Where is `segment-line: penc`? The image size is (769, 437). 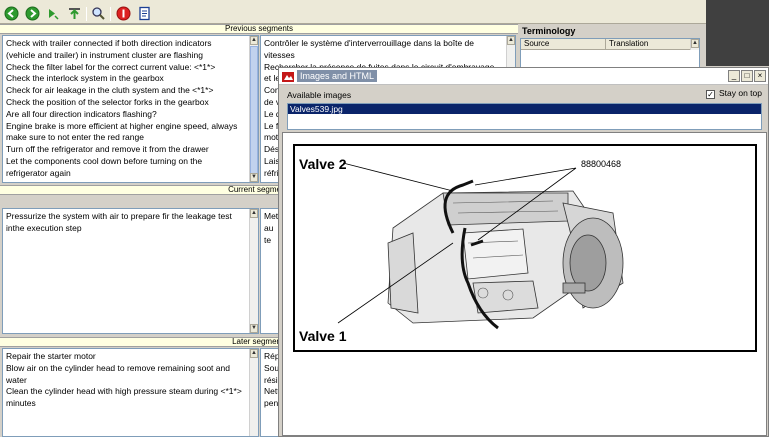
segment-line: penc is located at coordinates (273, 403).